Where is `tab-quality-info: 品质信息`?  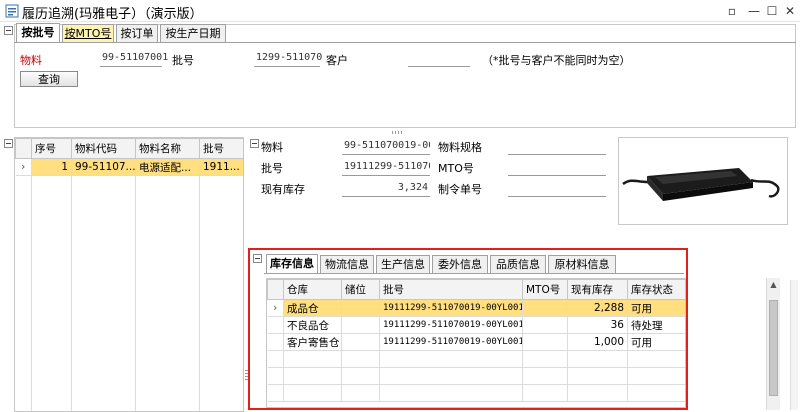 tab-quality-info: 品质信息 is located at coordinates (518, 264).